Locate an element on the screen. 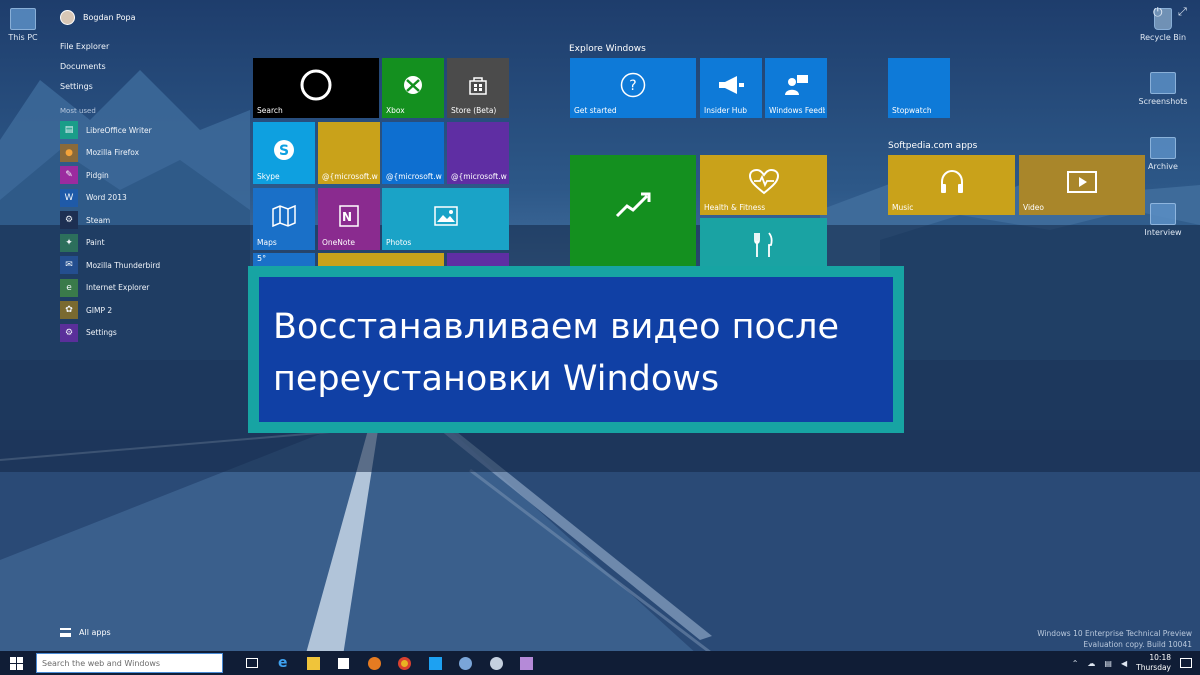  volume-icon: ◀ is located at coordinates (1124, 663).